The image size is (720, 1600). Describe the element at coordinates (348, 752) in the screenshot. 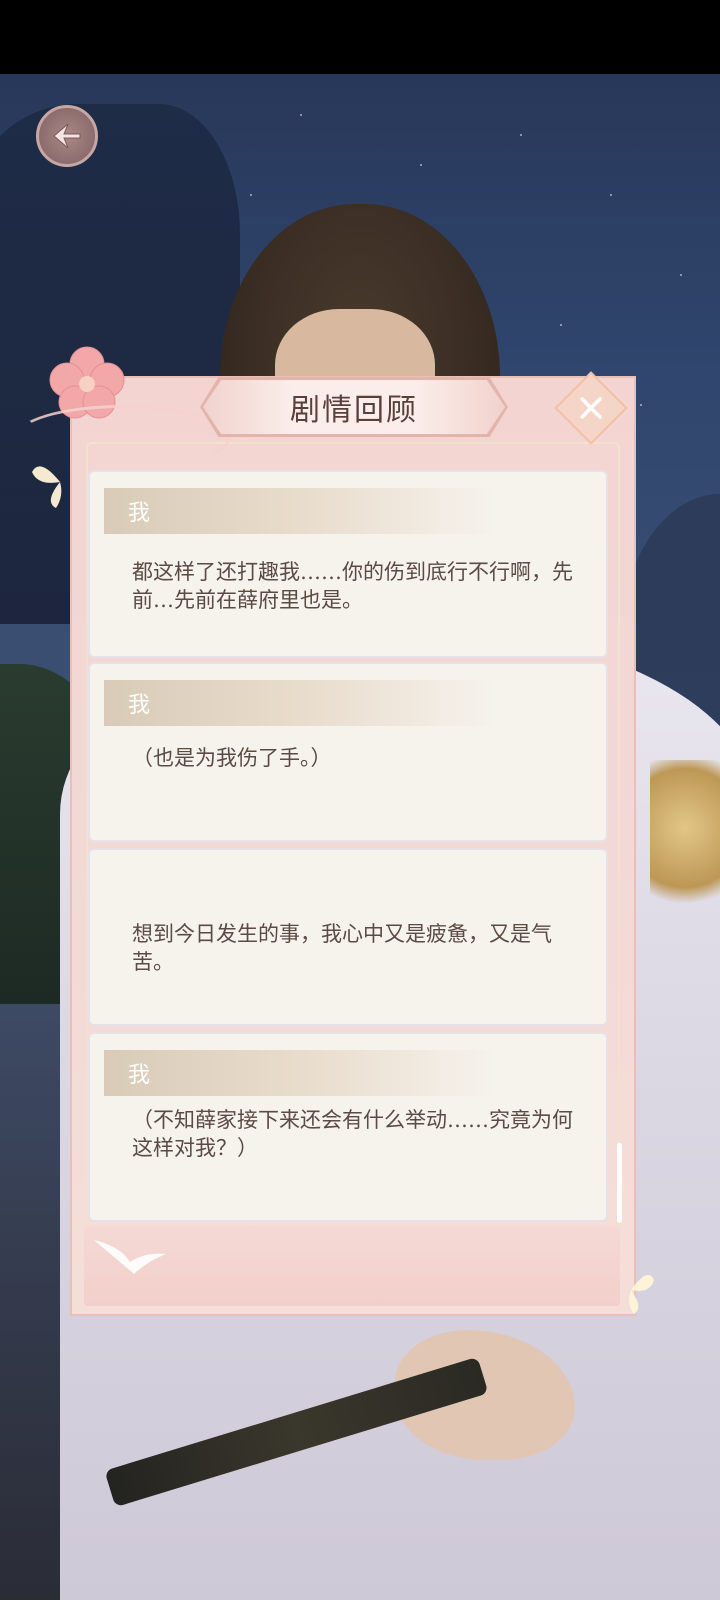

I see `dialogue-card: 我 （也是为我伤了手。）` at that location.